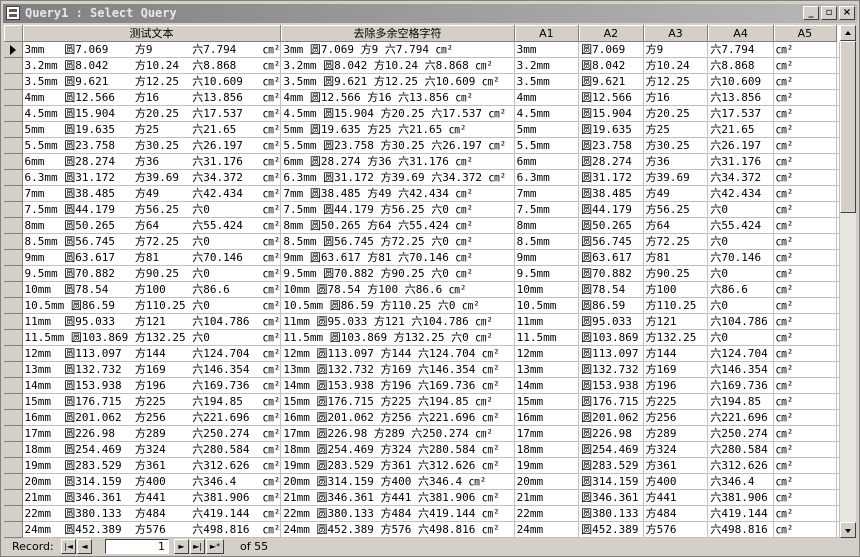  Describe the element at coordinates (611, 241) in the screenshot. I see `table-cell: 圆56.745` at that location.